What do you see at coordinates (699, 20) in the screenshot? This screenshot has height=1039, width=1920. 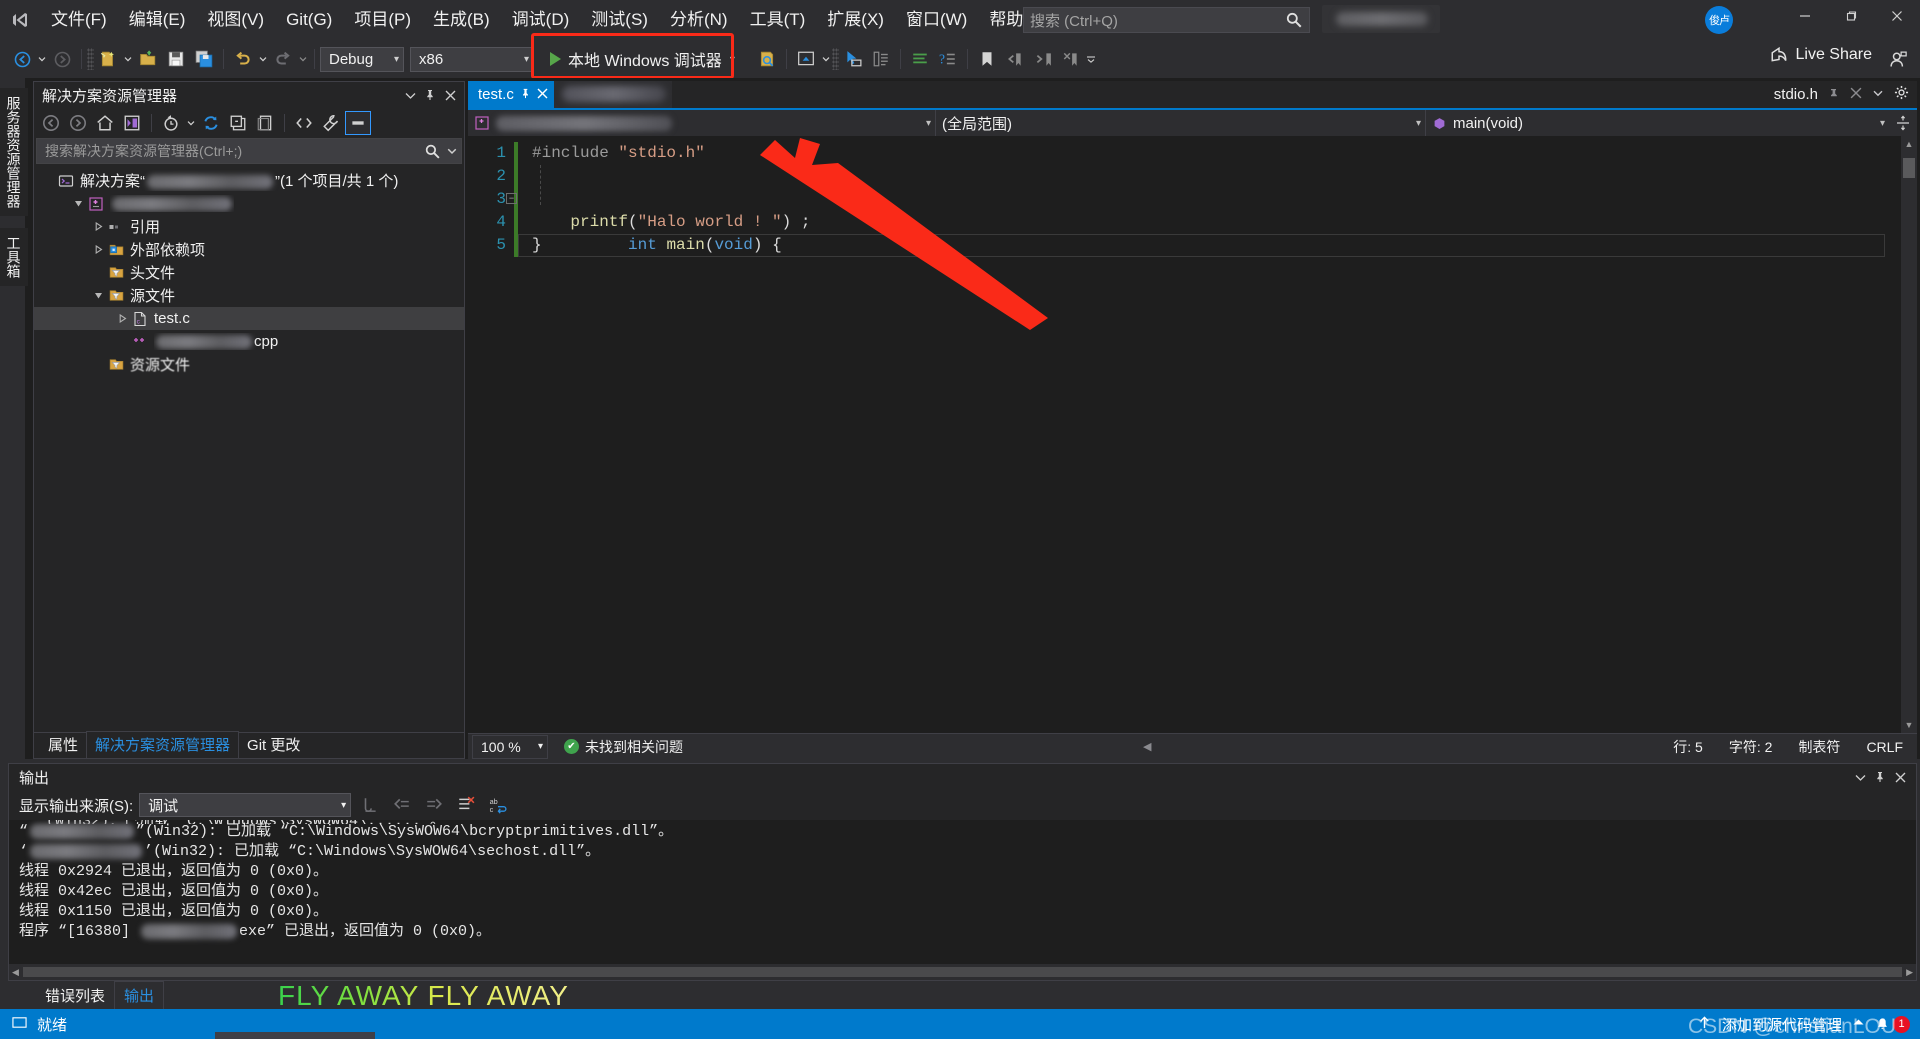 I see `menu-analyze: 分析(N)` at bounding box center [699, 20].